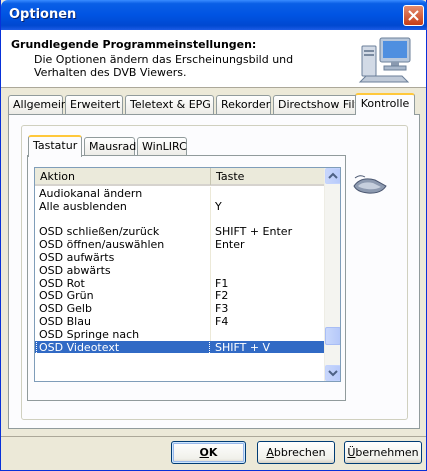 Image resolution: width=427 pixels, height=471 pixels. Describe the element at coordinates (204, 452) in the screenshot. I see `ok-mnemonic: O` at that location.